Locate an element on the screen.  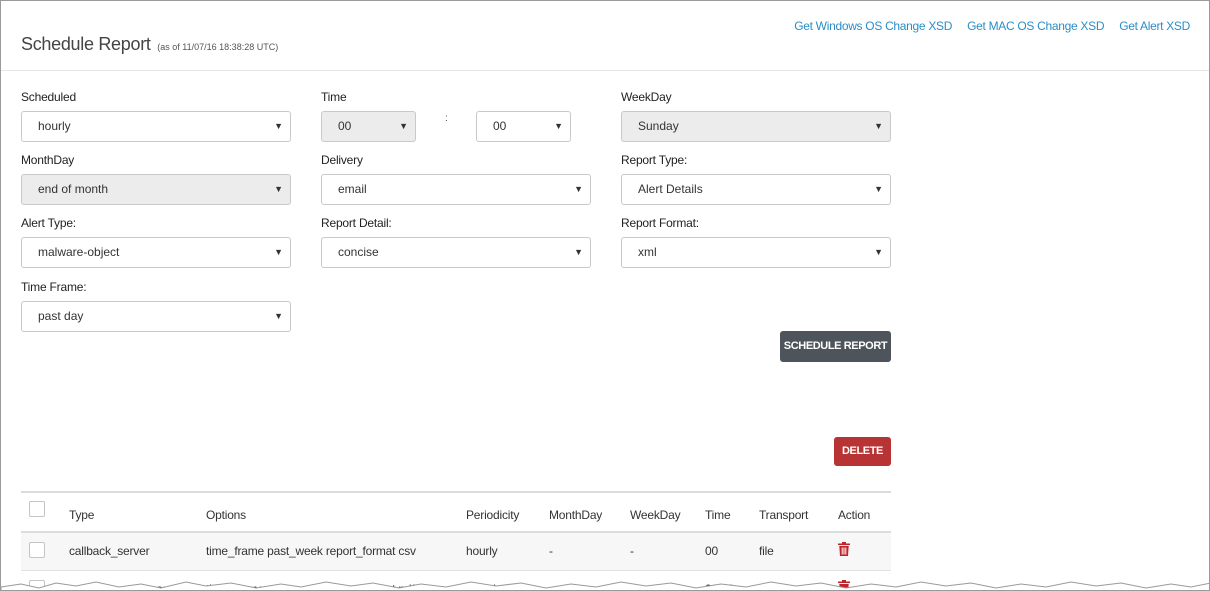
time-hour-value: 00 is located at coordinates (345, 126).